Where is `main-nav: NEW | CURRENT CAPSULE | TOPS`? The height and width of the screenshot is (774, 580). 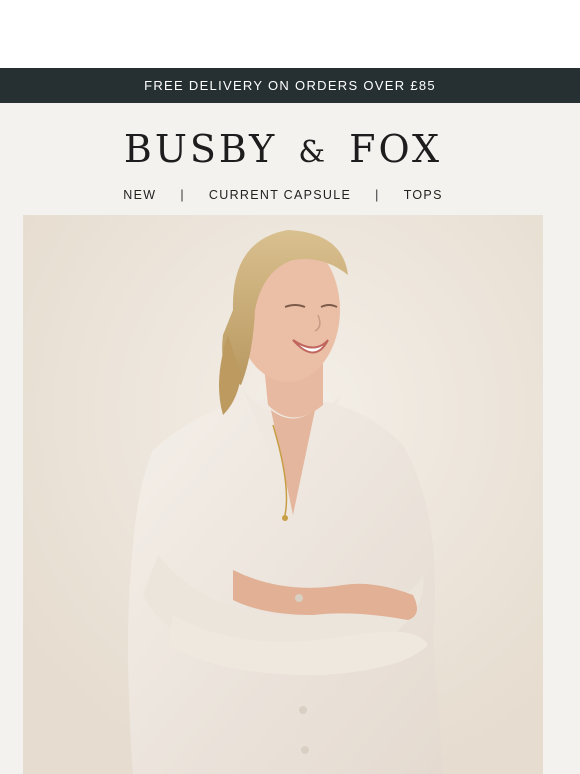
main-nav: NEW | CURRENT CAPSULE | TOPS is located at coordinates (283, 195).